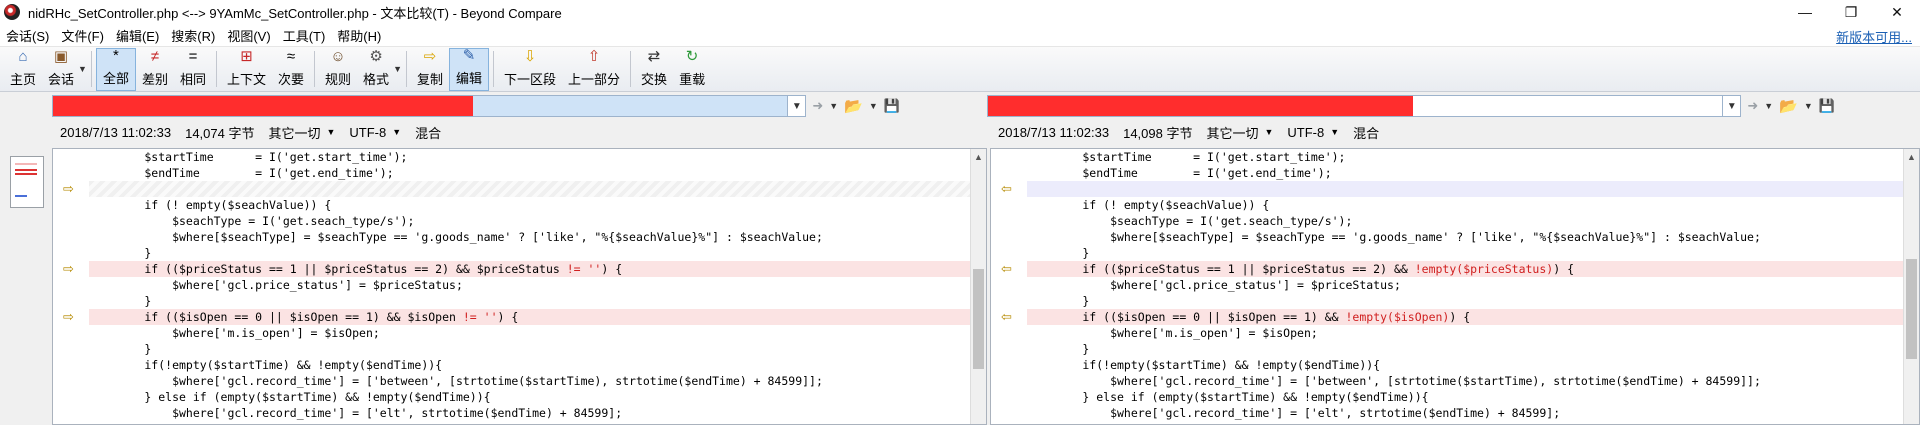  What do you see at coordinates (833, 106) in the screenshot?
I see `left-history-dropdown-icon: ▼` at bounding box center [833, 106].